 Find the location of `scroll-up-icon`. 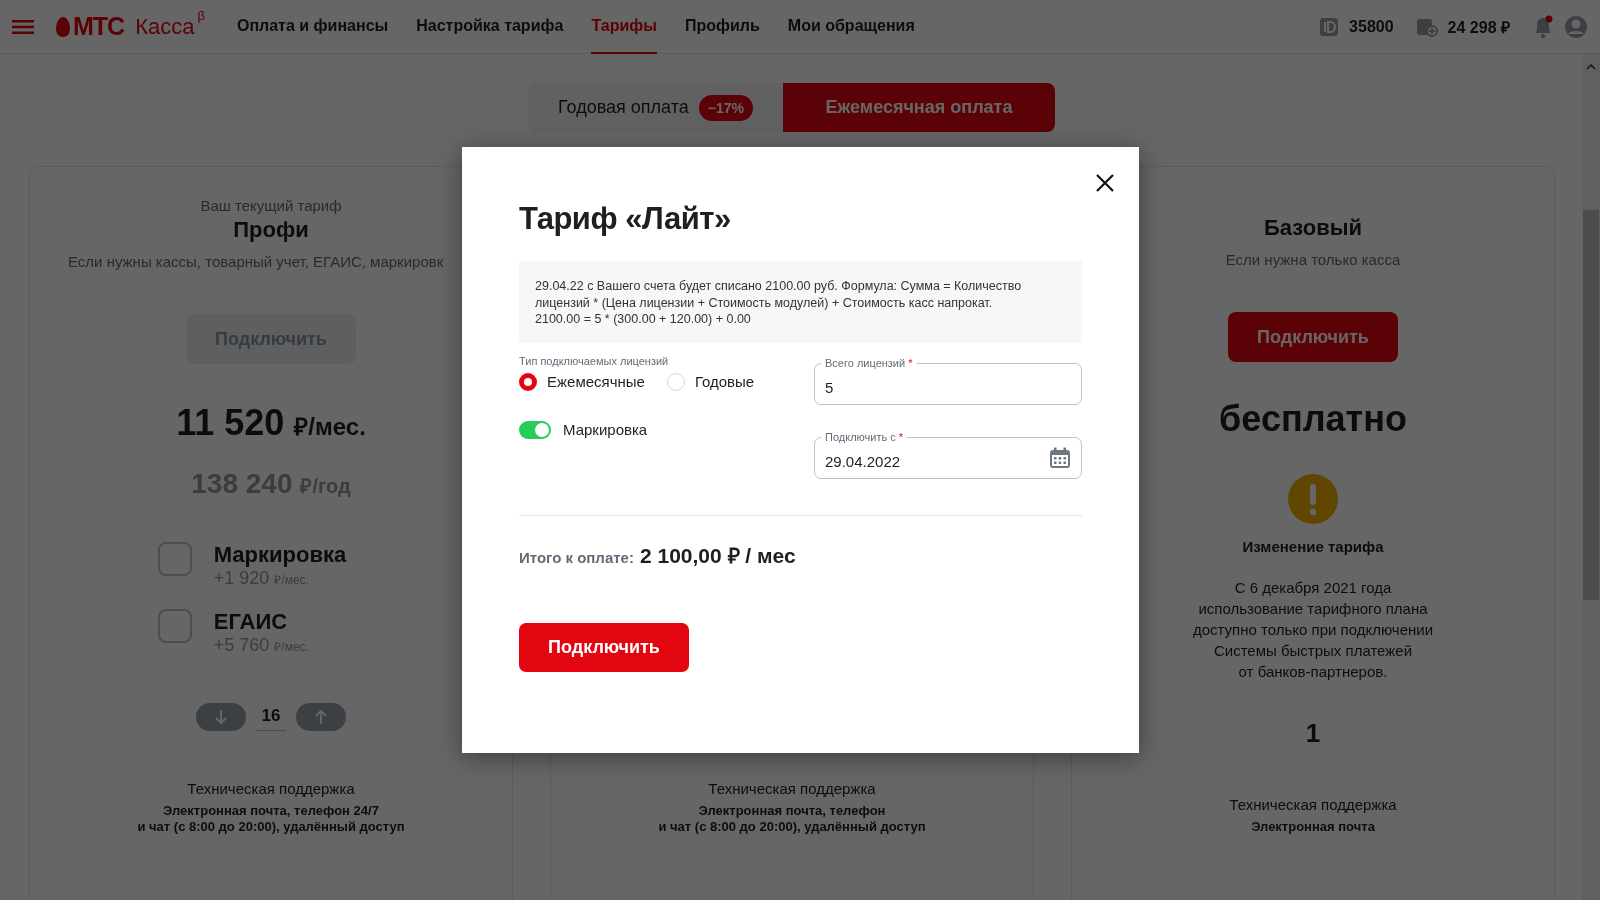

scroll-up-icon is located at coordinates (1591, 67).